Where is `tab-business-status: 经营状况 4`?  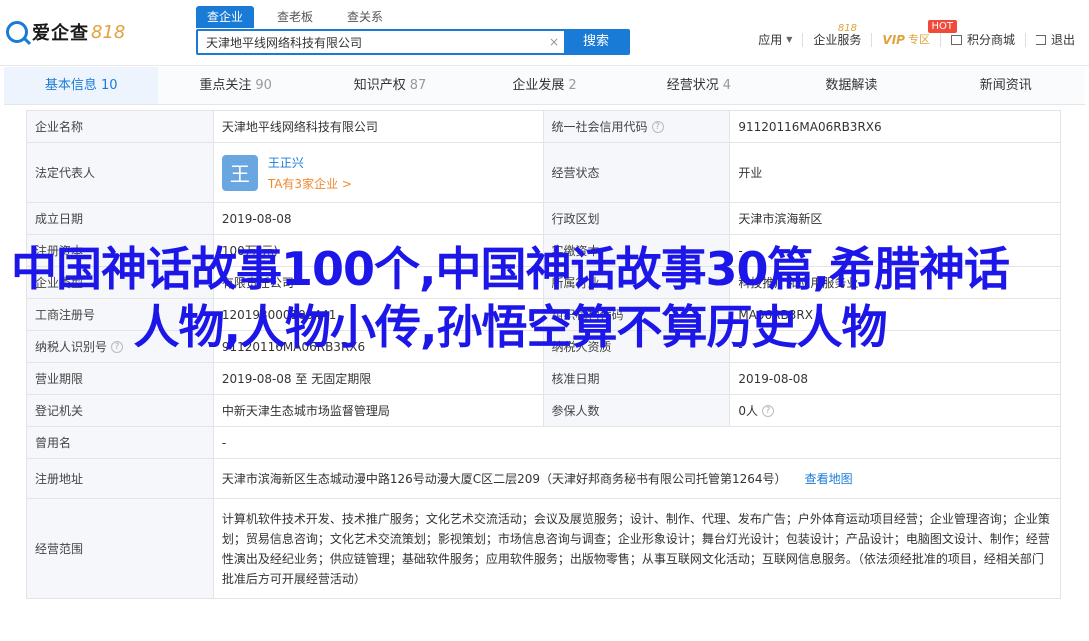 tab-business-status: 经营状况 4 is located at coordinates (699, 85).